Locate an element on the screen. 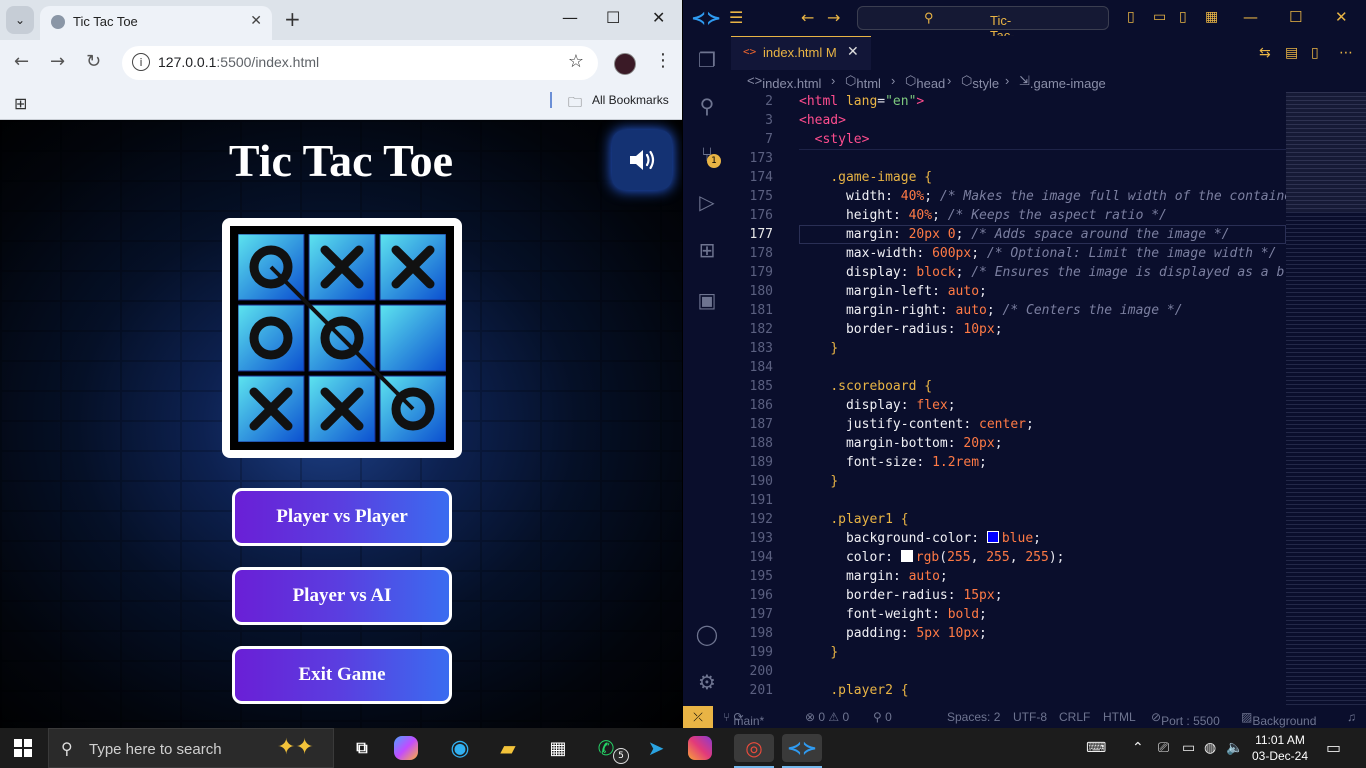 The width and height of the screenshot is (1366, 768). indentation-status: Spaces: 2 is located at coordinates (973, 717).